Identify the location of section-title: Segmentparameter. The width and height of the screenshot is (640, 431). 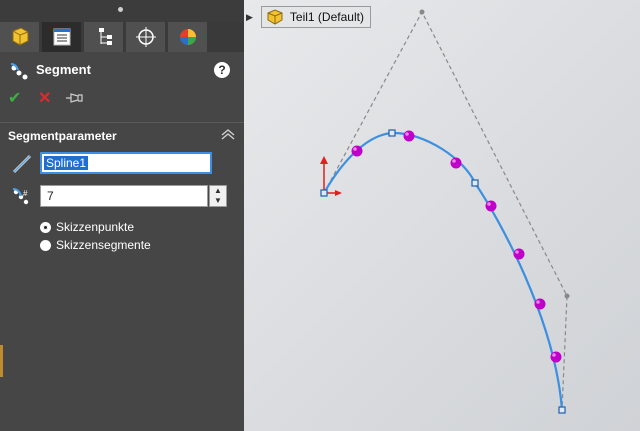
(62, 136).